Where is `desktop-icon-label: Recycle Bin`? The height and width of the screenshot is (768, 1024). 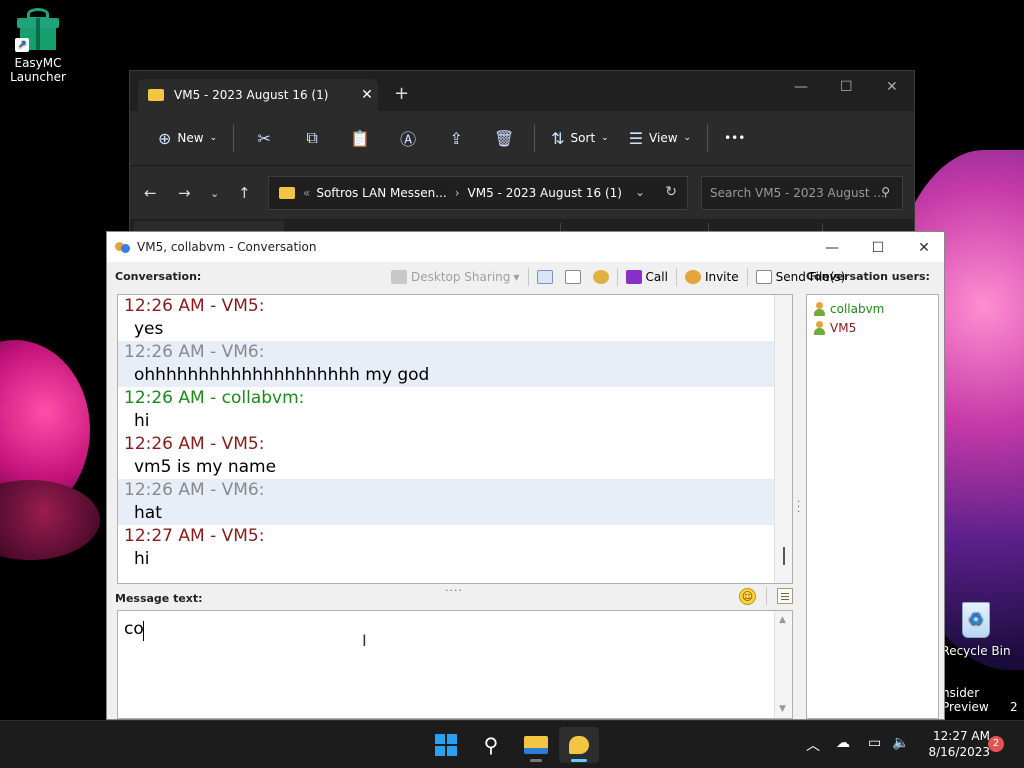
desktop-icon-label: Recycle Bin is located at coordinates (976, 651).